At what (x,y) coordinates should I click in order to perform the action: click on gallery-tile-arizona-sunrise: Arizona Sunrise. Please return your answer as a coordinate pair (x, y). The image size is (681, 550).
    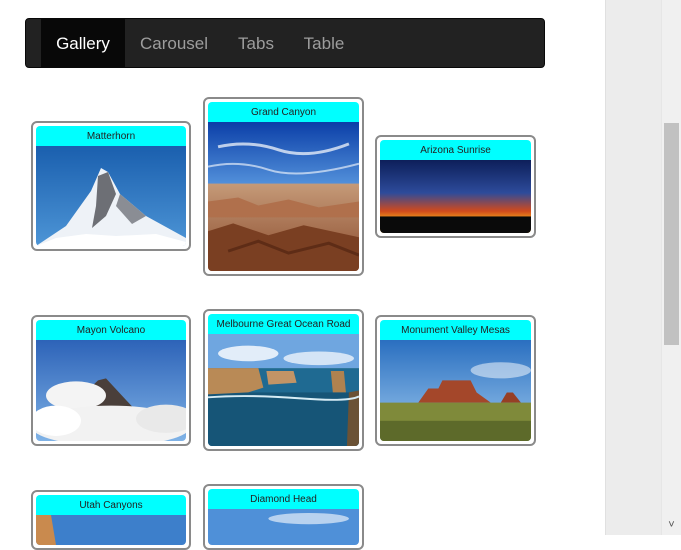
    Looking at the image, I should click on (455, 186).